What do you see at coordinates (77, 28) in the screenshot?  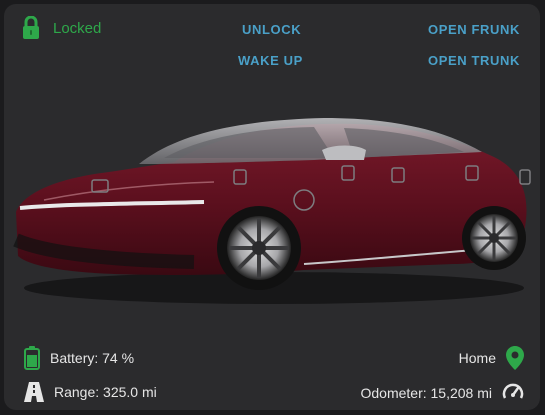 I see `lock-status-label: Locked` at bounding box center [77, 28].